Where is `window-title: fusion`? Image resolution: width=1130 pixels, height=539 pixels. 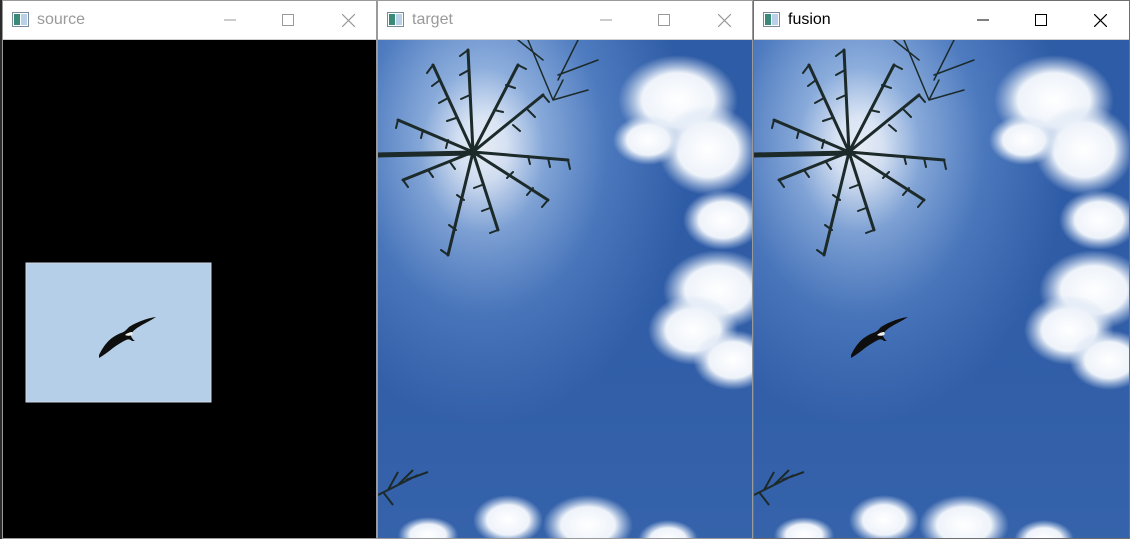 window-title: fusion is located at coordinates (809, 19).